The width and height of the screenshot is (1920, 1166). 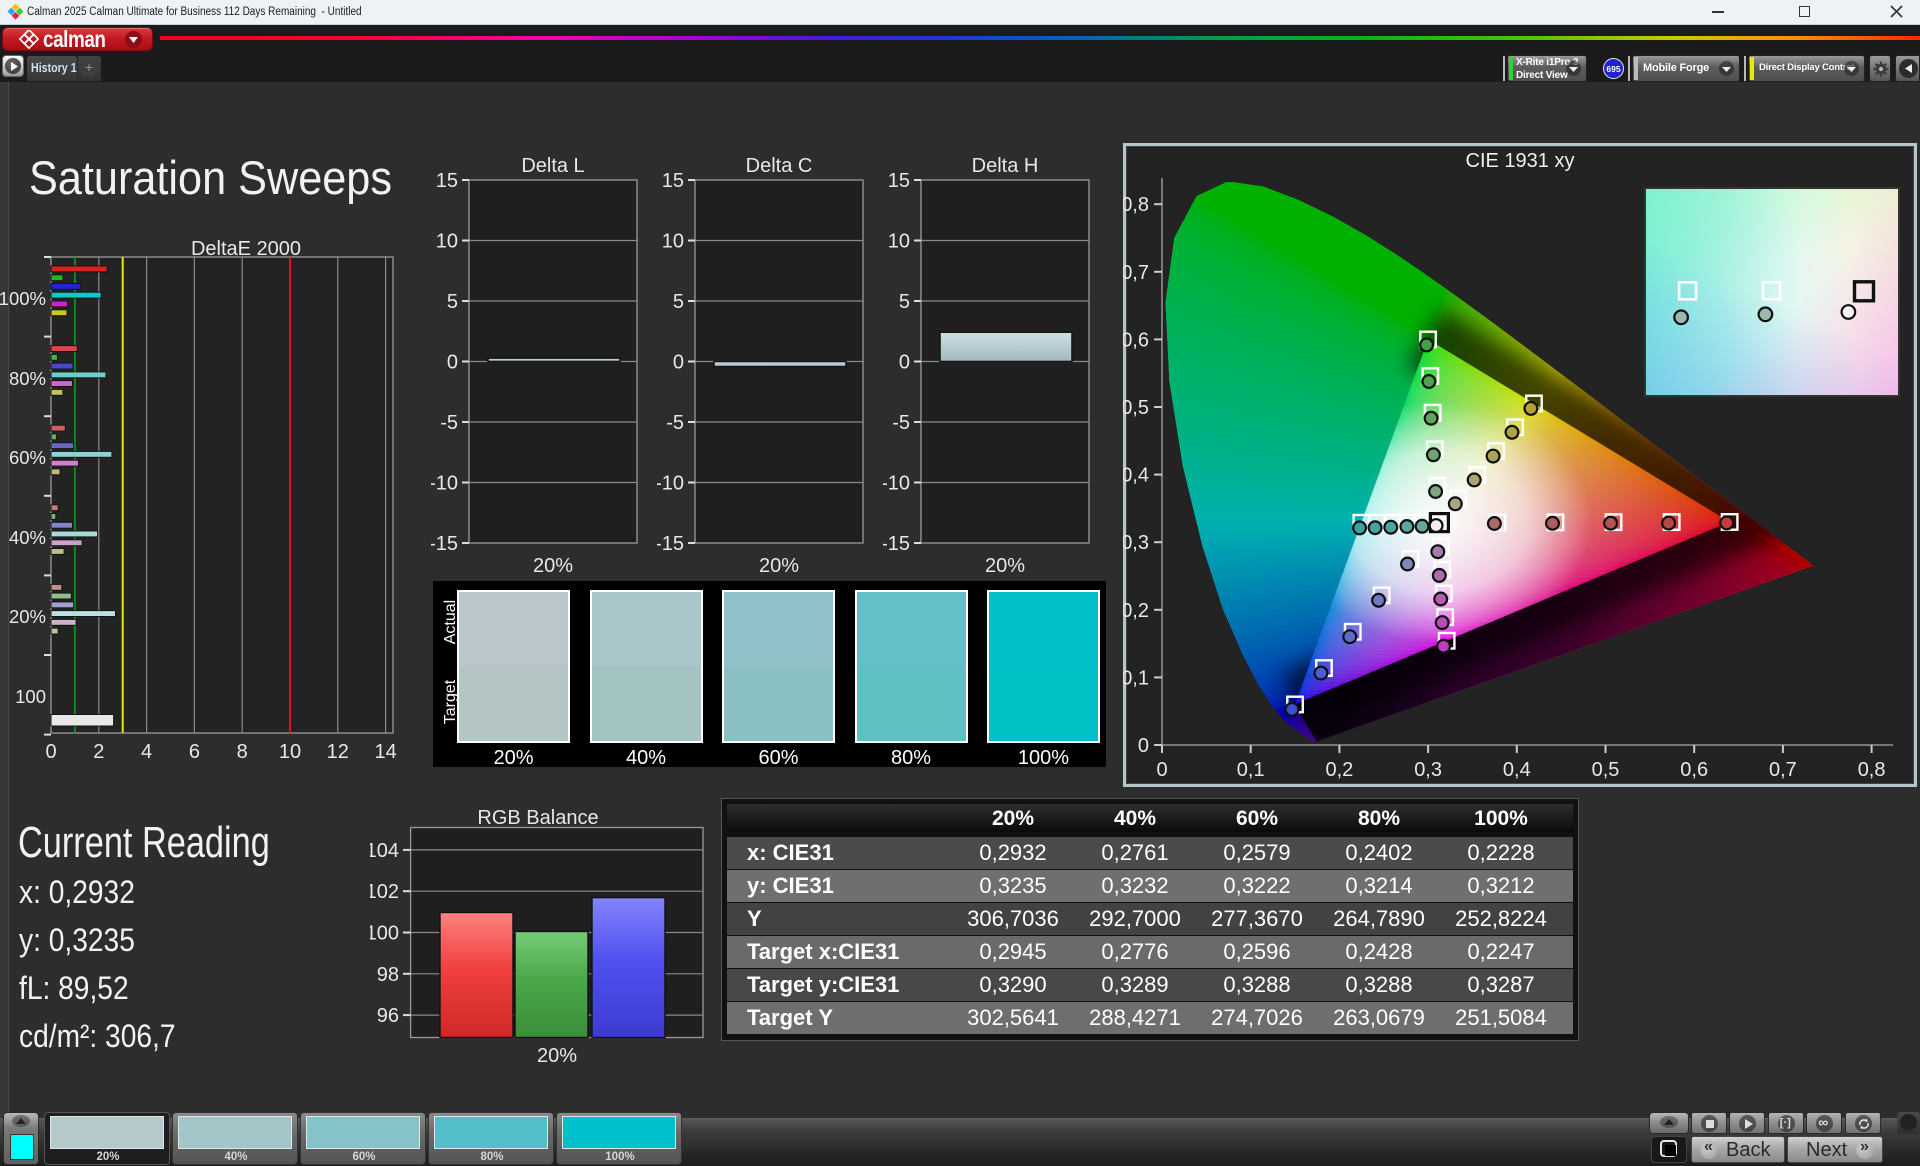 What do you see at coordinates (384, 892) in the screenshot?
I see `svg-text: 102` at bounding box center [384, 892].